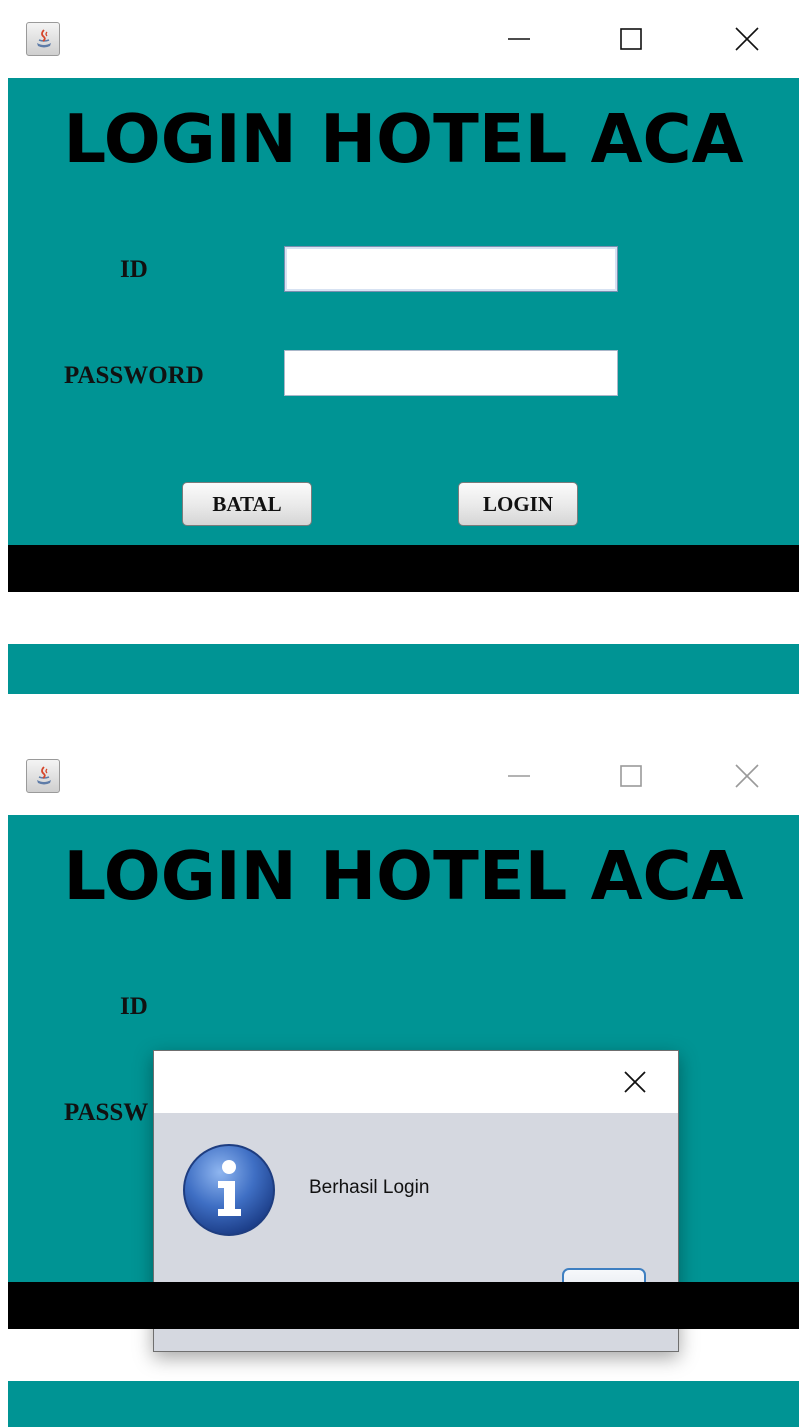 This screenshot has height=1427, width=799. I want to click on dialog-message: Berhasil Login, so click(369, 1187).